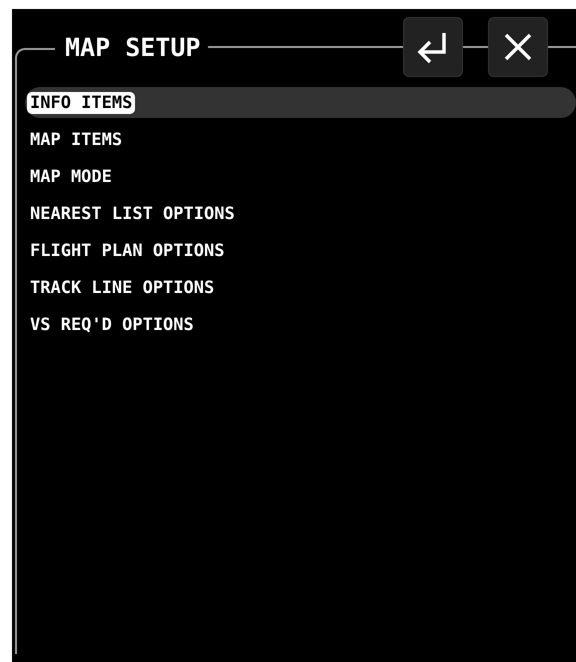  Describe the element at coordinates (300, 102) in the screenshot. I see `menu-item: INFO ITEMS` at that location.